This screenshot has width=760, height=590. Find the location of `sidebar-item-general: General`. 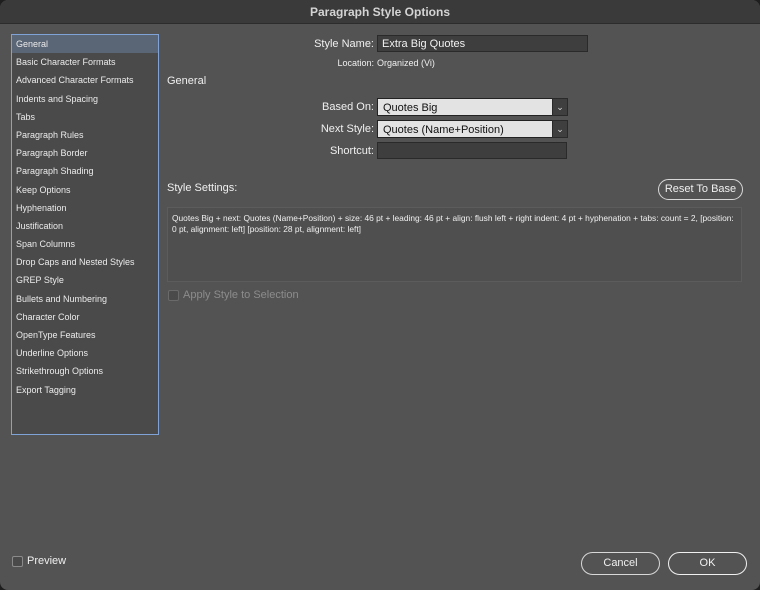

sidebar-item-general: General is located at coordinates (85, 44).